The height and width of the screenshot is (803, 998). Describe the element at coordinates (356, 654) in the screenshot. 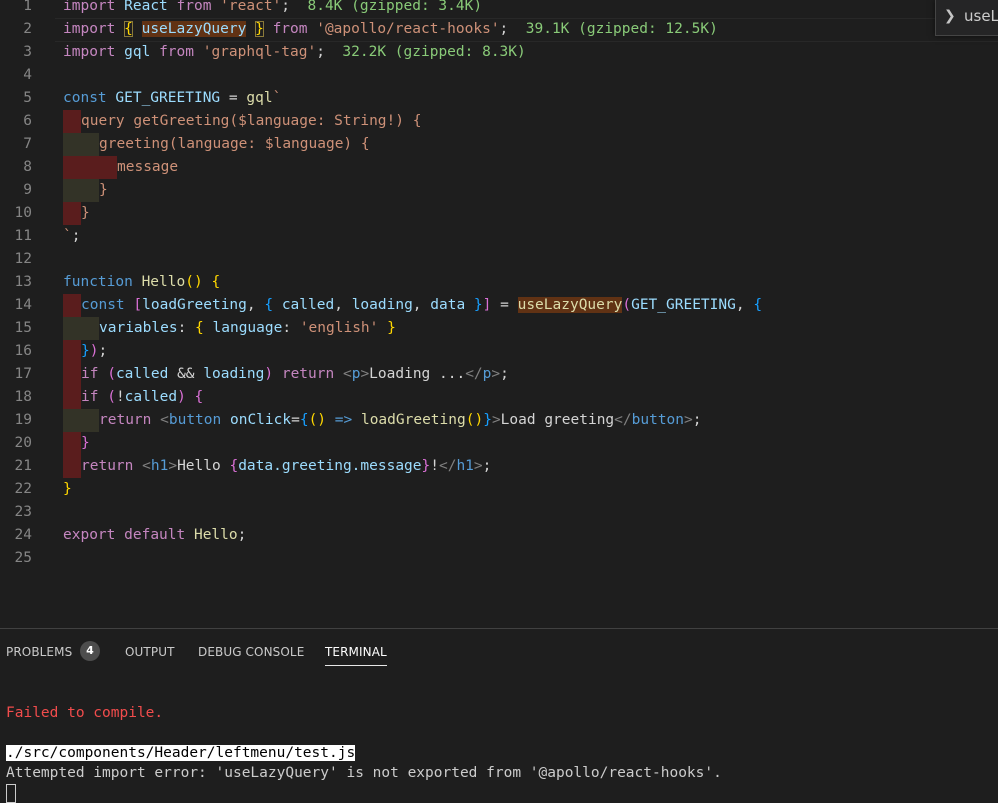

I see `tab-terminal: TERMINAL` at that location.